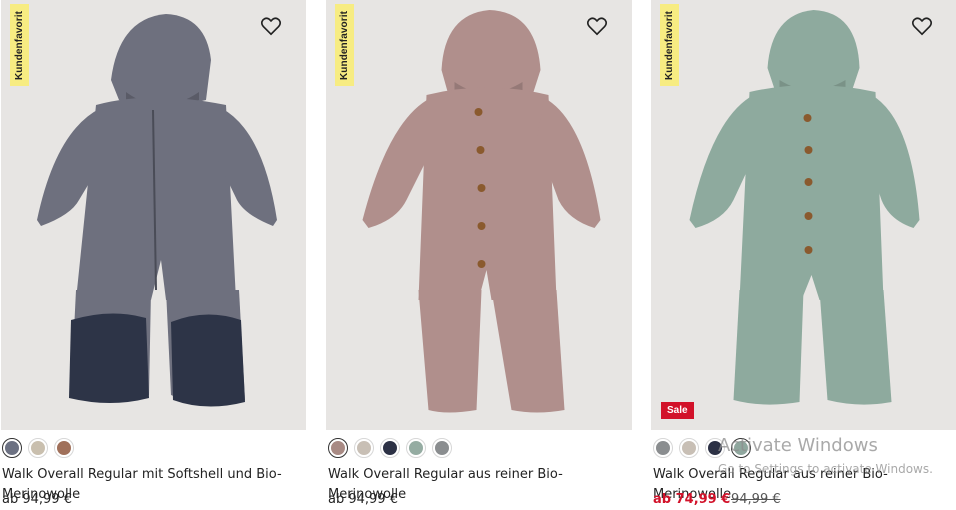 The height and width of the screenshot is (510, 956). What do you see at coordinates (677, 410) in the screenshot?
I see `sale-badge: Sale` at bounding box center [677, 410].